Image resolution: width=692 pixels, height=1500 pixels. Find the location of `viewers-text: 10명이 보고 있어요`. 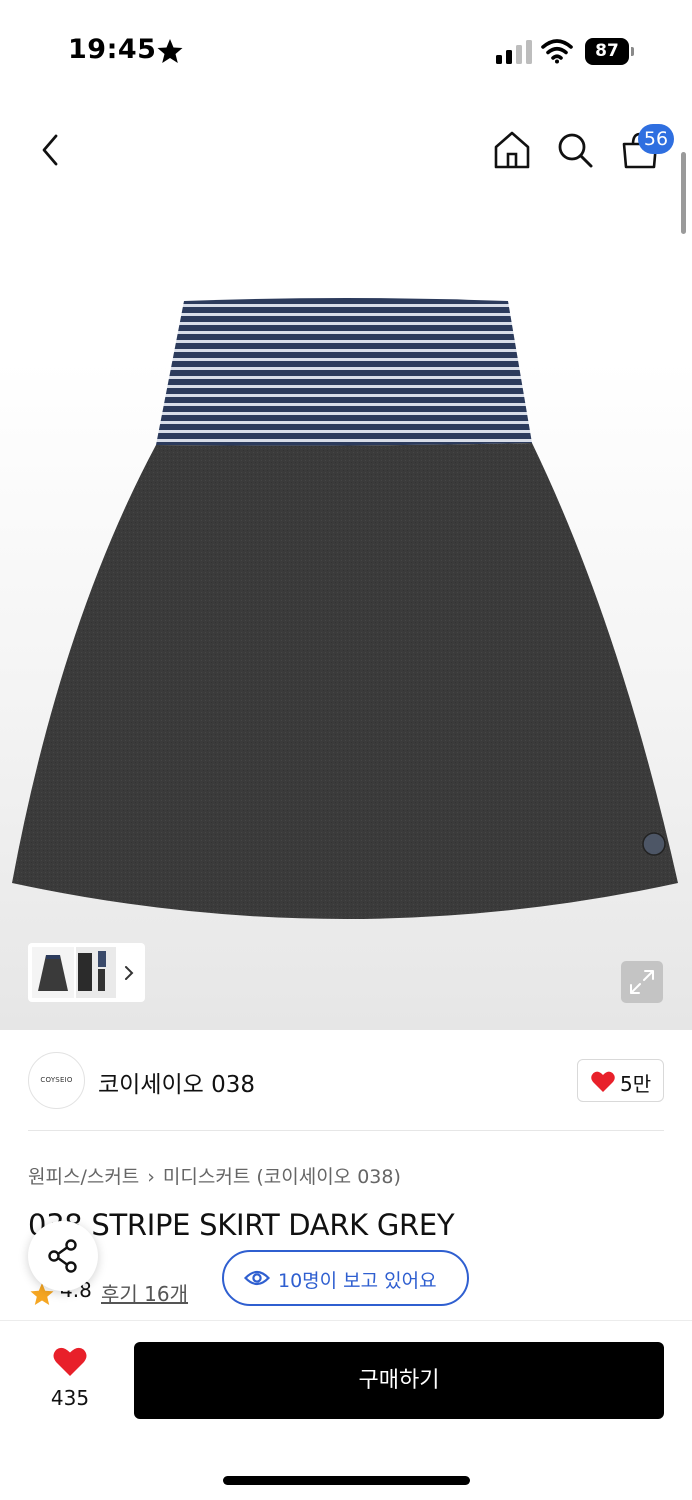

viewers-text: 10명이 보고 있어요 is located at coordinates (357, 1281).